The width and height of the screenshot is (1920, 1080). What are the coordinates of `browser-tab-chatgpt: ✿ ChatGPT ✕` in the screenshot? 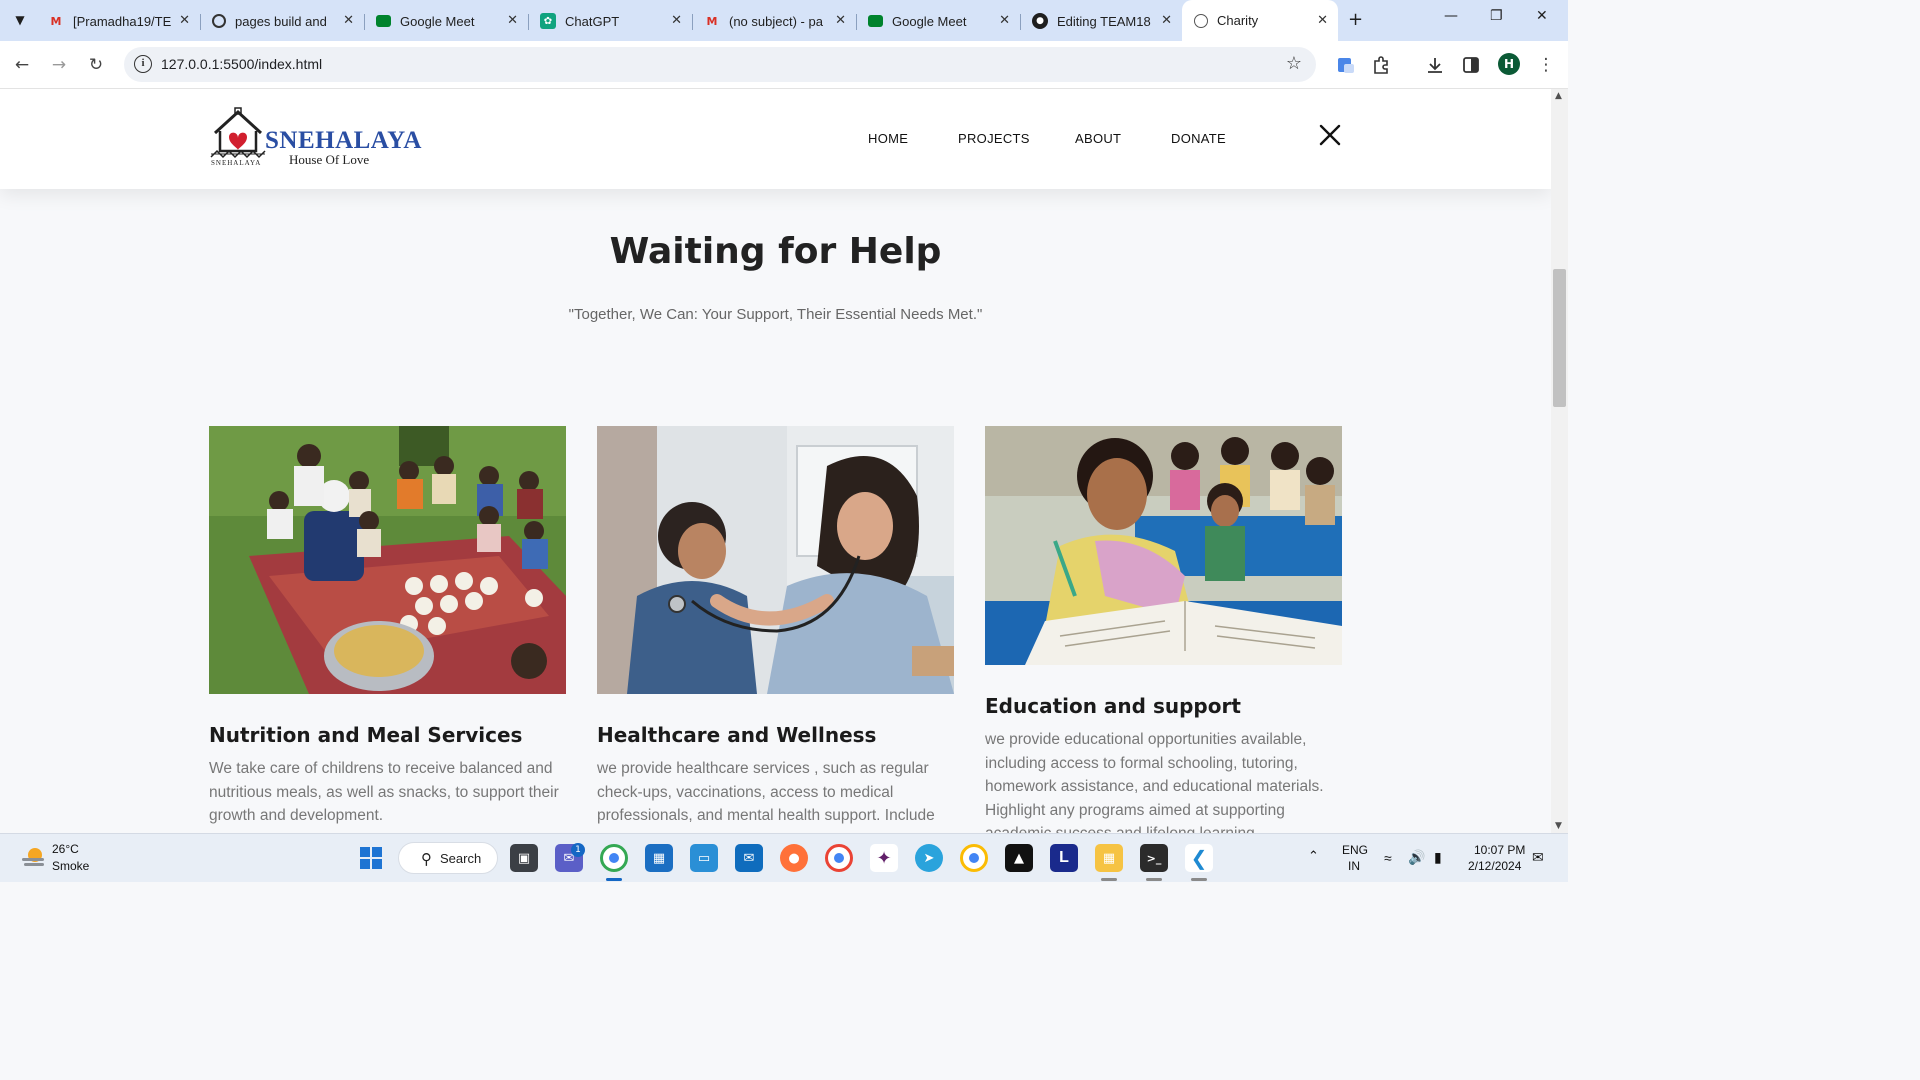 It's located at (610, 21).